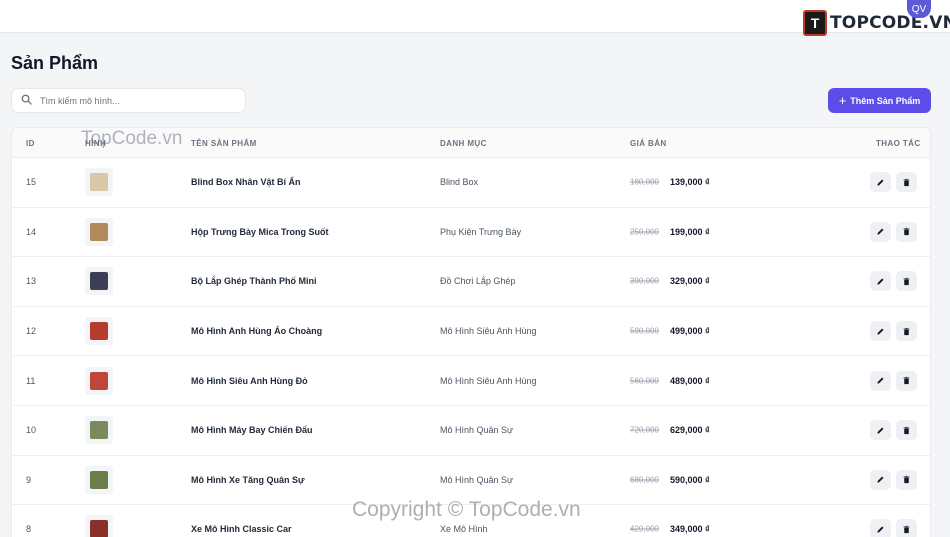  I want to click on product-old-price: 680,000, so click(644, 480).